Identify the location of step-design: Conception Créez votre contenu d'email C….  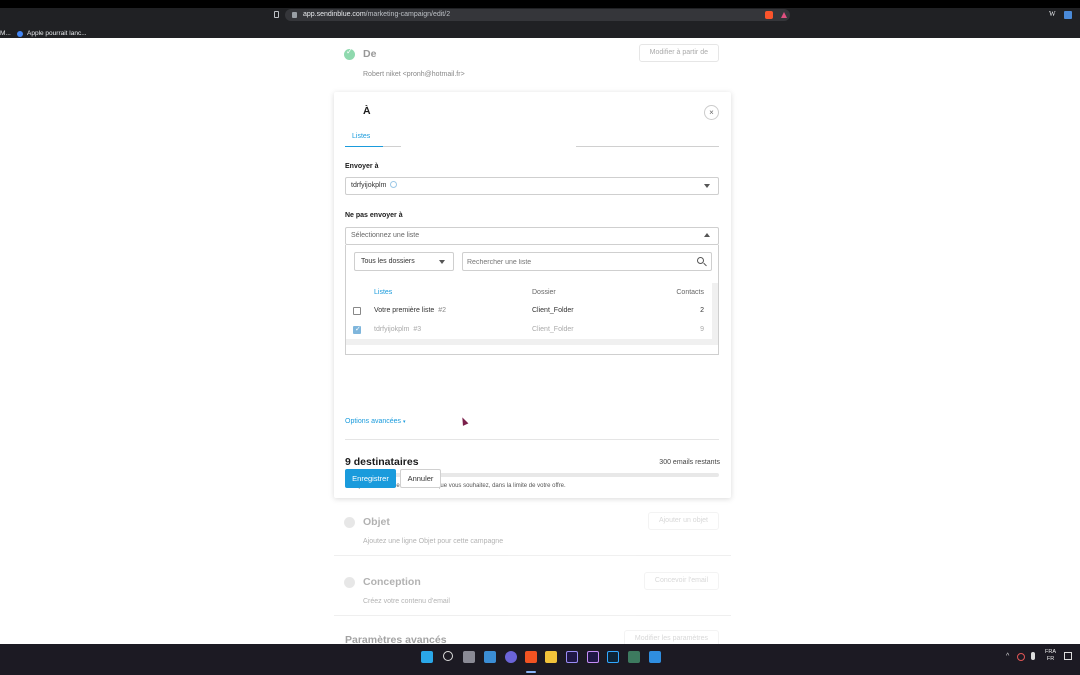
(532, 590).